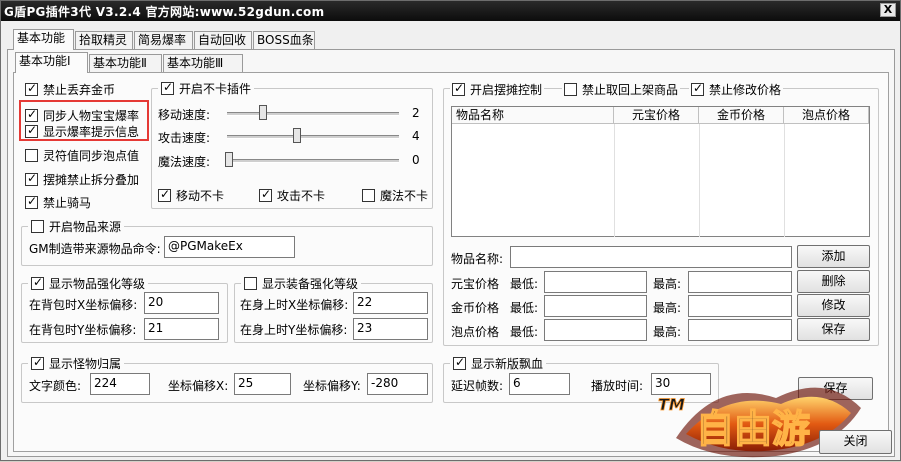 Image resolution: width=901 pixels, height=462 pixels. Describe the element at coordinates (477, 386) in the screenshot. I see `delay-frames-label: 延迟帧数:` at that location.